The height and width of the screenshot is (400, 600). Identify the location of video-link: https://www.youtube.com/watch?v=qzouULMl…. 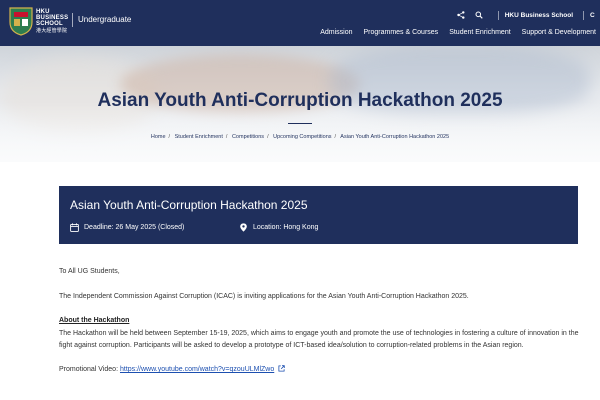
(197, 369).